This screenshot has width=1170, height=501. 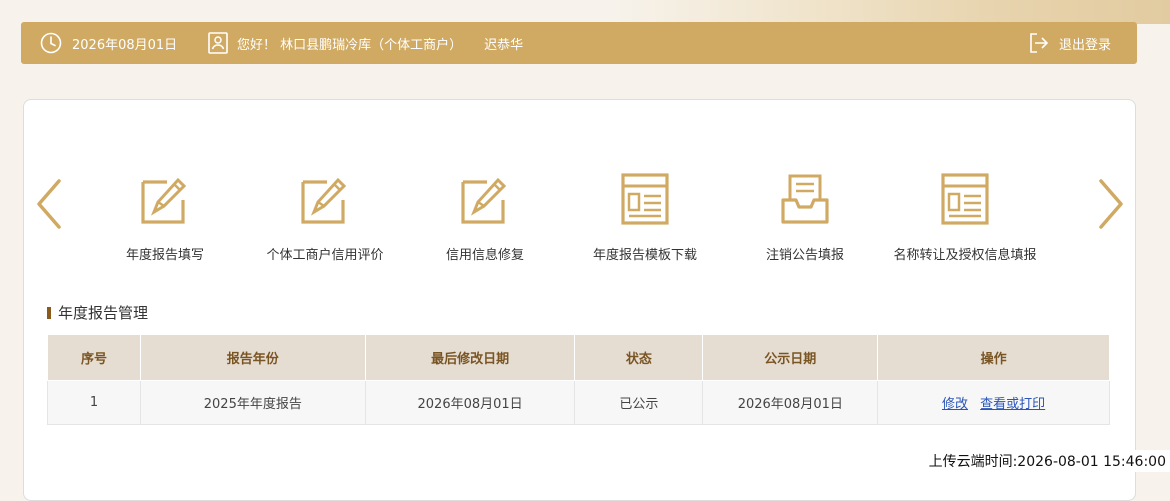 What do you see at coordinates (804, 255) in the screenshot?
I see `menu-item-label: 注销公告填报` at bounding box center [804, 255].